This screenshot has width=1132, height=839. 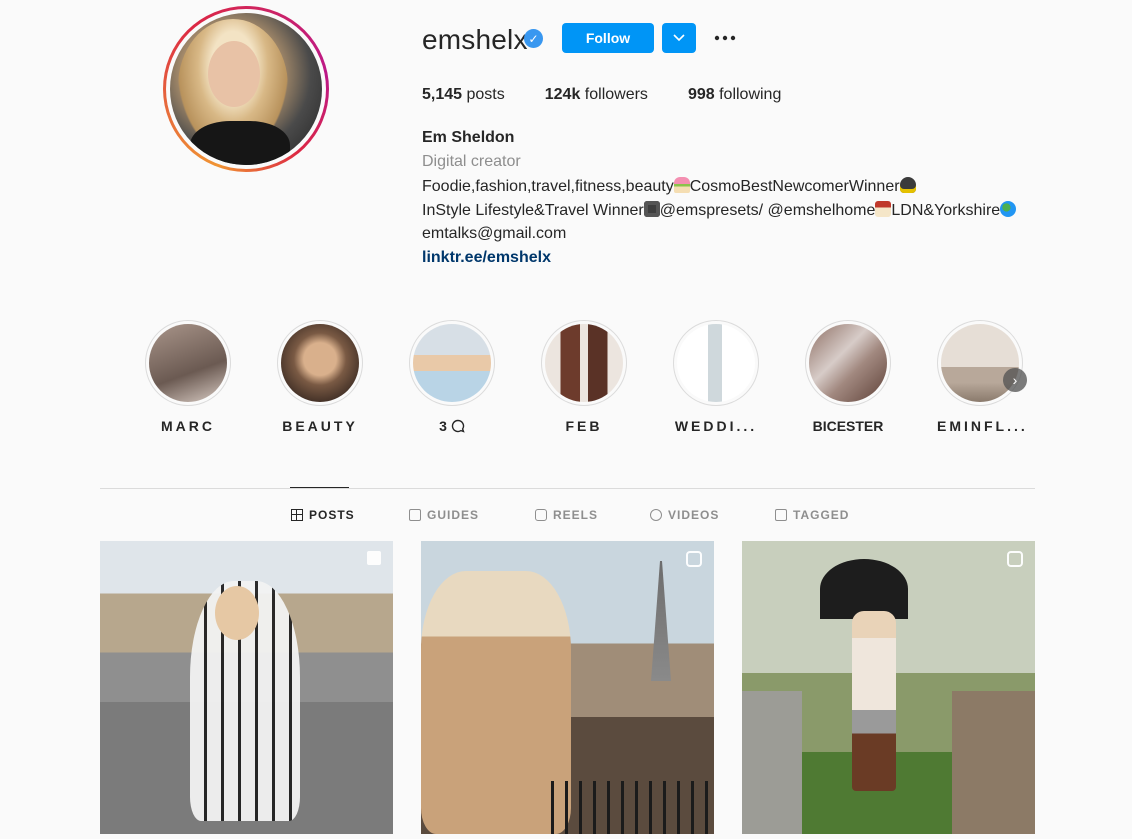 I want to click on highlight-item: FEB, so click(x=584, y=377).